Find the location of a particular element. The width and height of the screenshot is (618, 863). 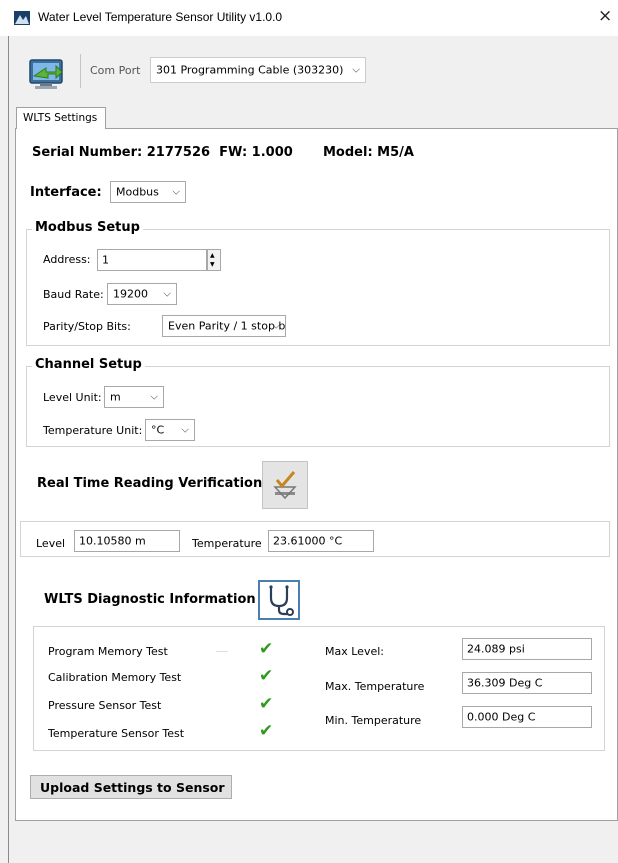

divider is located at coordinates (222, 651).